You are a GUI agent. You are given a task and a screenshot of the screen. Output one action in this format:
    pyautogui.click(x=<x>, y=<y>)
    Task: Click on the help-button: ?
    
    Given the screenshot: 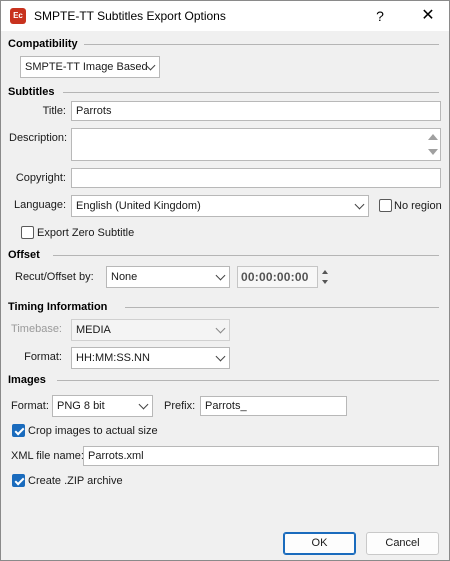 What is the action you would take?
    pyautogui.click(x=380, y=16)
    